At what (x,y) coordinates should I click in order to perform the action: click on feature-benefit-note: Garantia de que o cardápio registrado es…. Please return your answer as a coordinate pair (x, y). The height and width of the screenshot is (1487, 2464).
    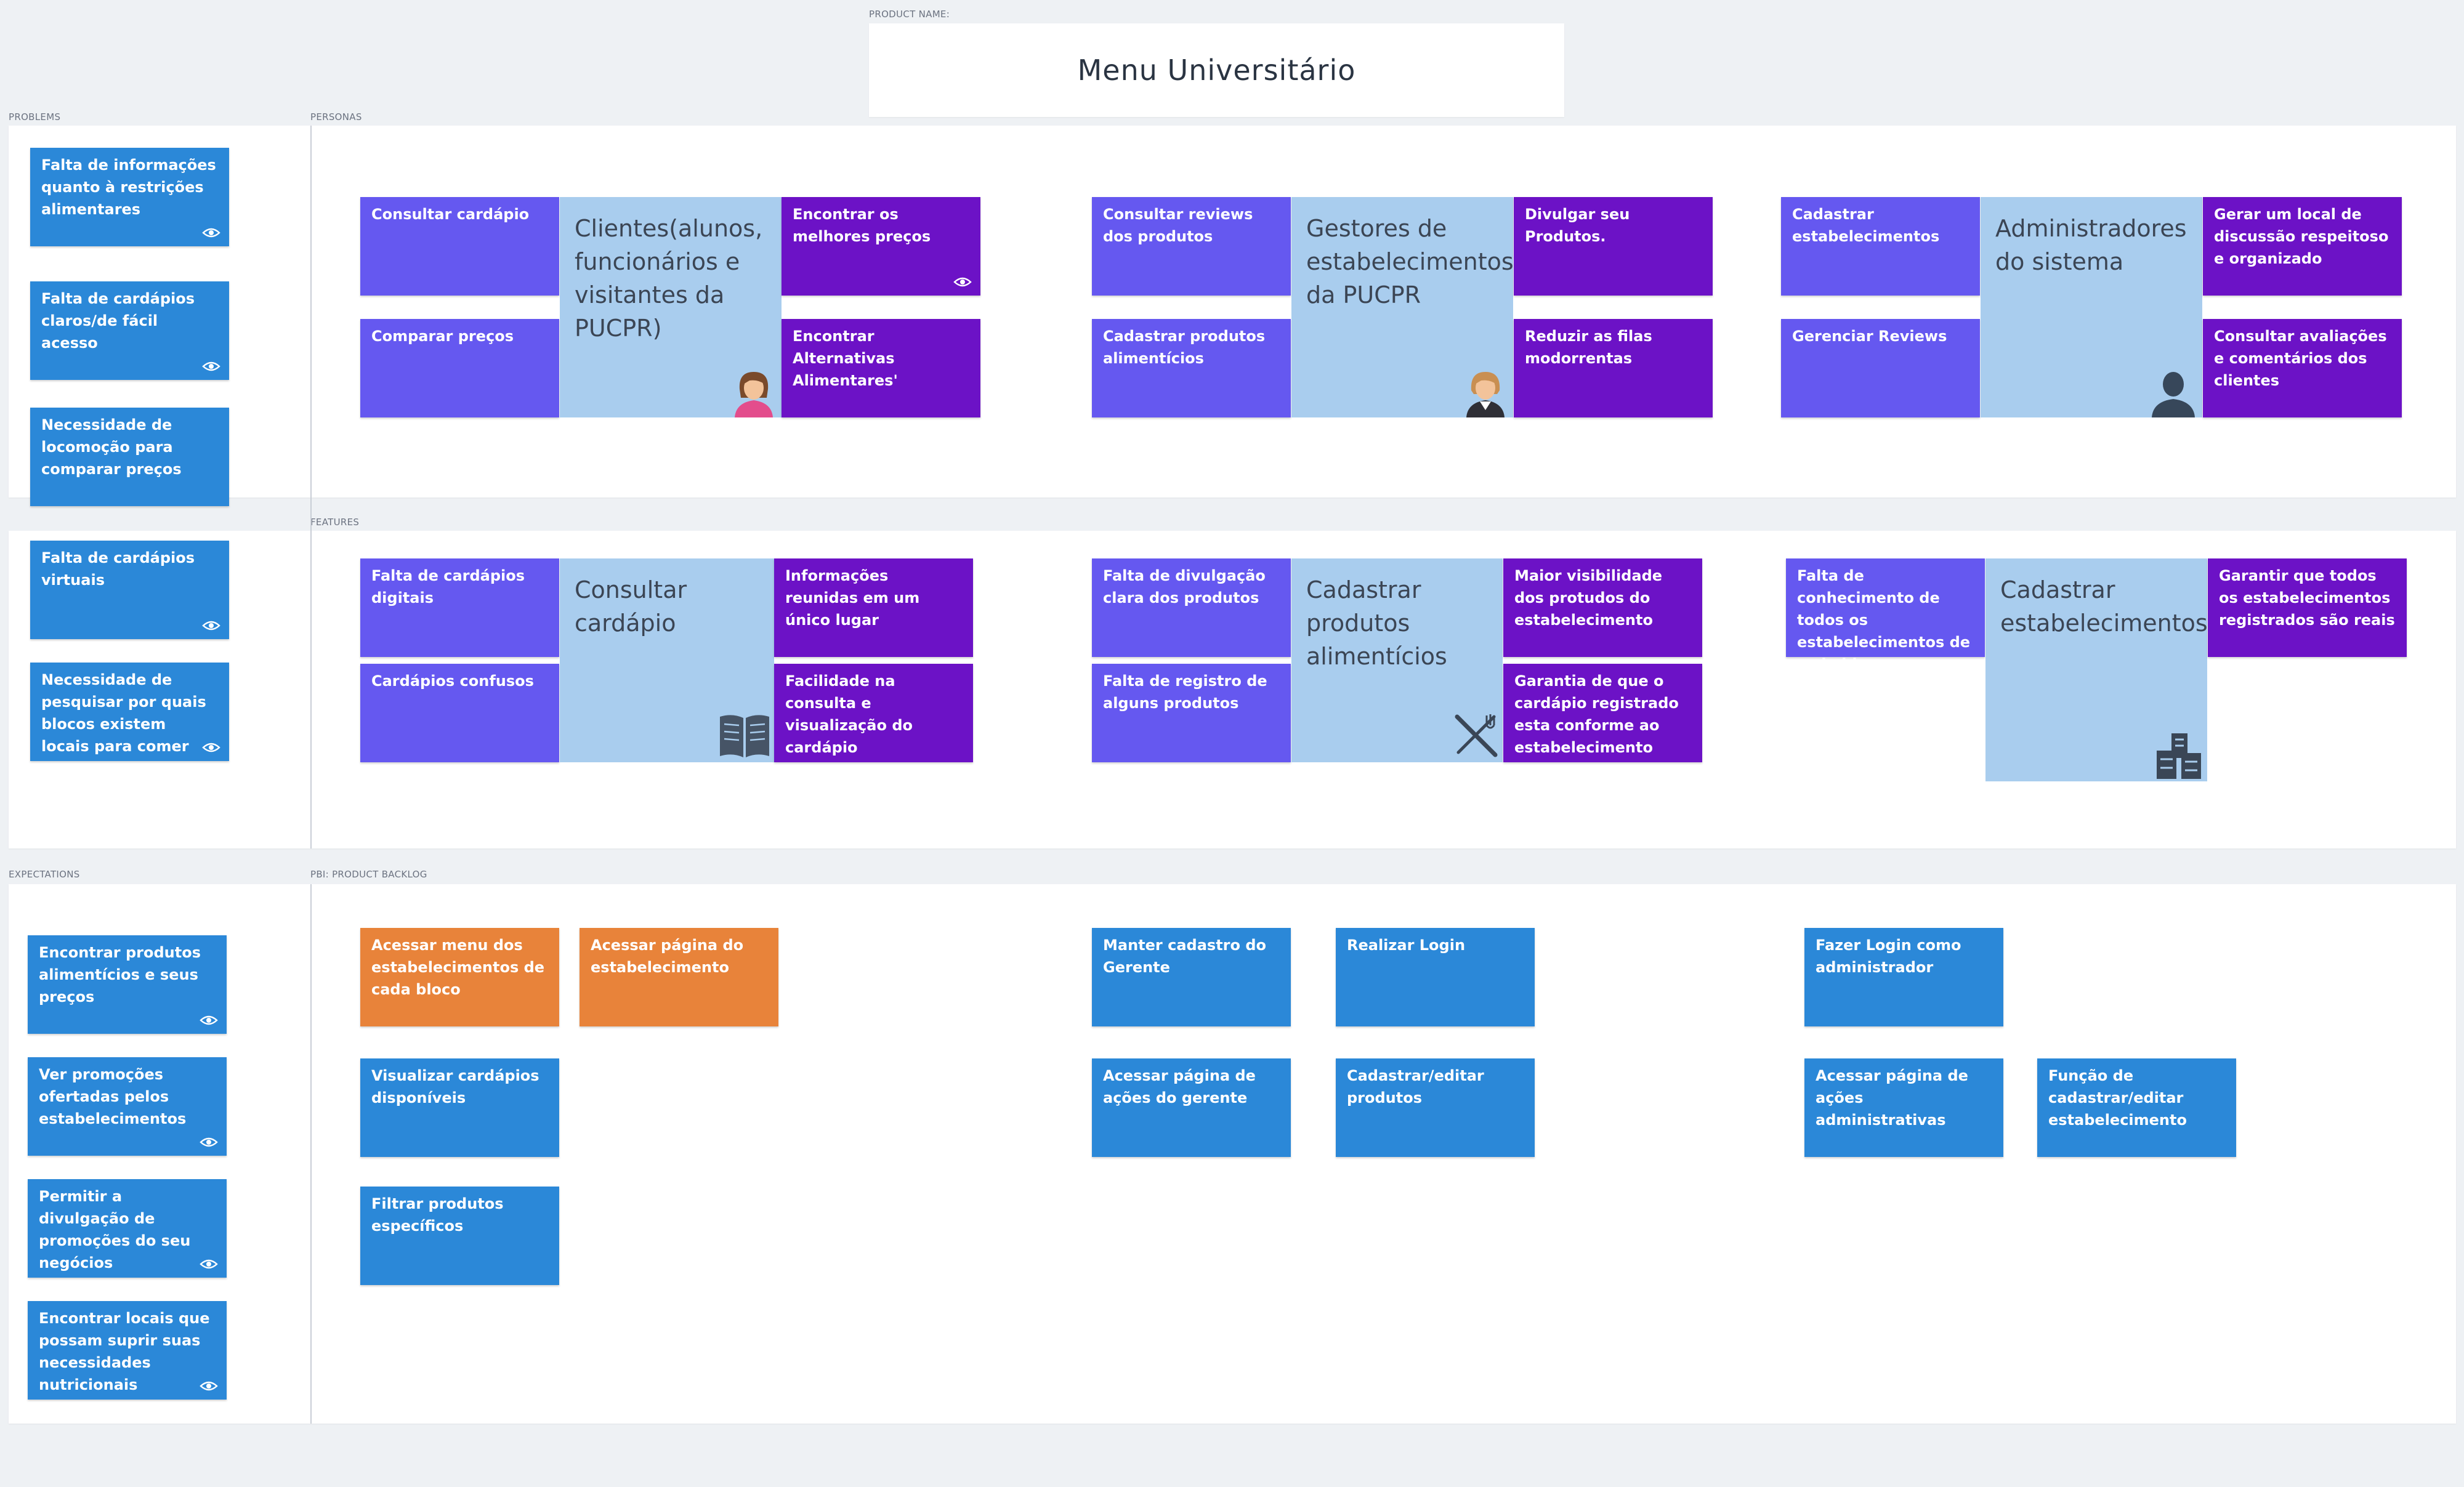
    Looking at the image, I should click on (1602, 713).